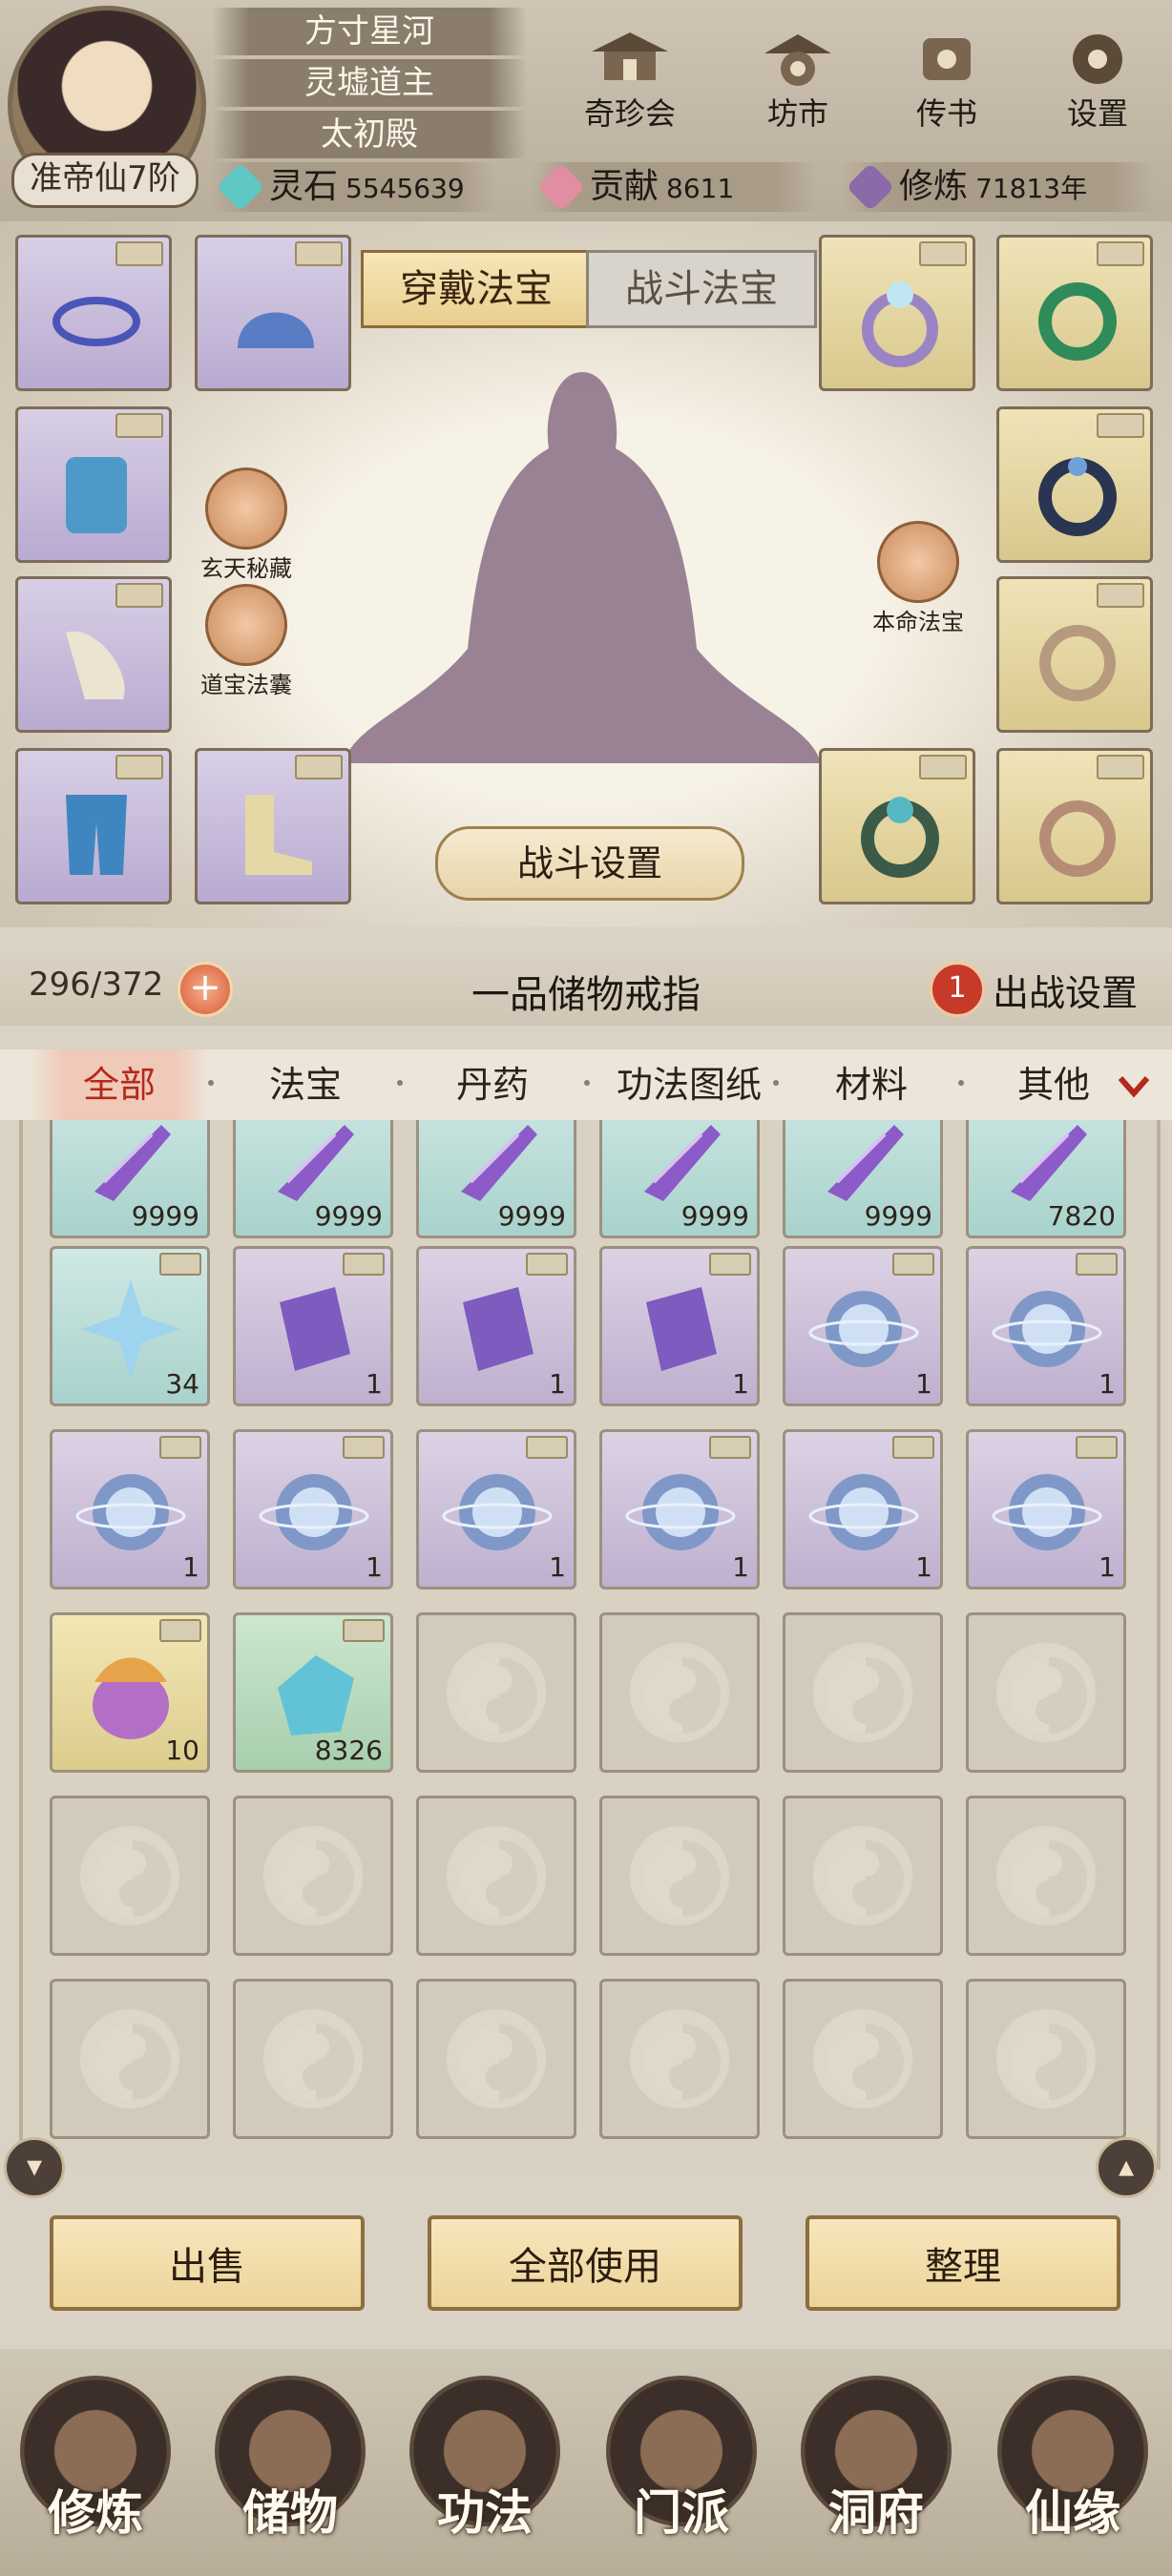 Image resolution: width=1172 pixels, height=2576 pixels. Describe the element at coordinates (273, 313) in the screenshot. I see `equip-slot-helmet` at that location.